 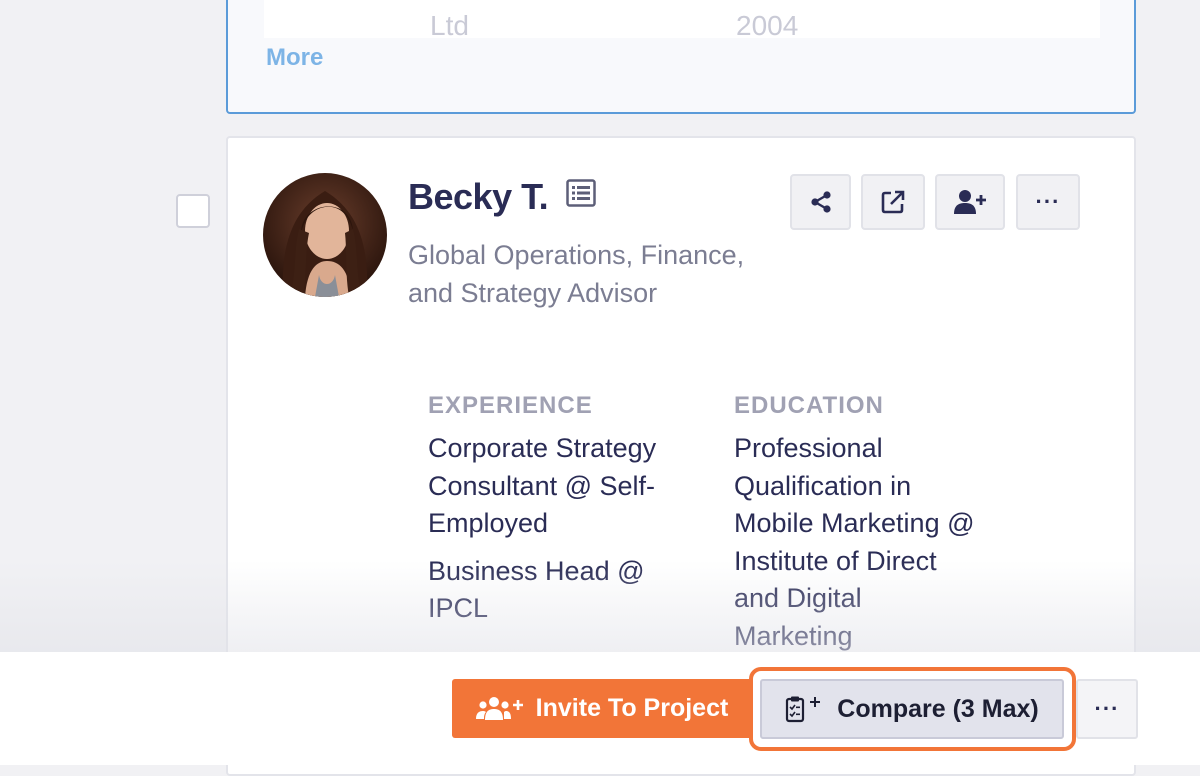 I want to click on compare-button: Compare (3 Max), so click(x=912, y=709).